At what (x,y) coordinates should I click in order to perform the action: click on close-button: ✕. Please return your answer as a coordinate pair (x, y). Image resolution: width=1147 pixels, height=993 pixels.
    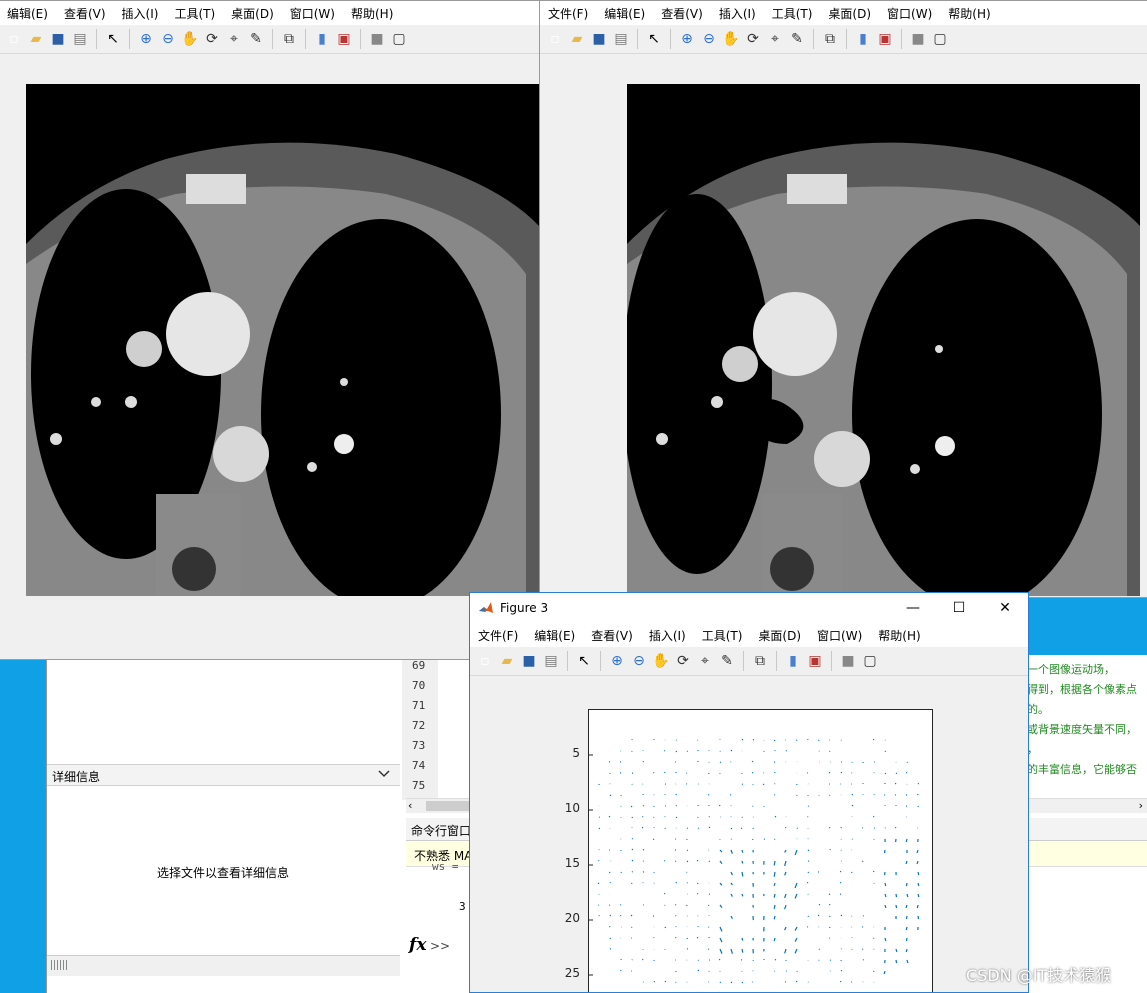
    Looking at the image, I should click on (1005, 608).